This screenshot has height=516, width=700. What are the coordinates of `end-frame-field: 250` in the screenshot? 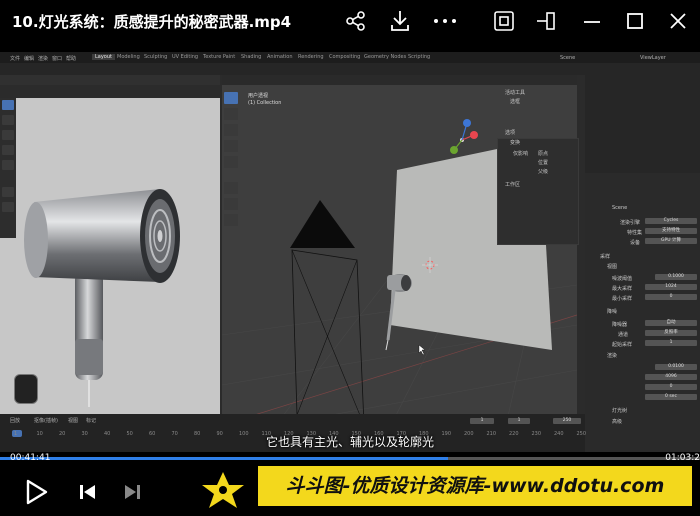 It's located at (567, 421).